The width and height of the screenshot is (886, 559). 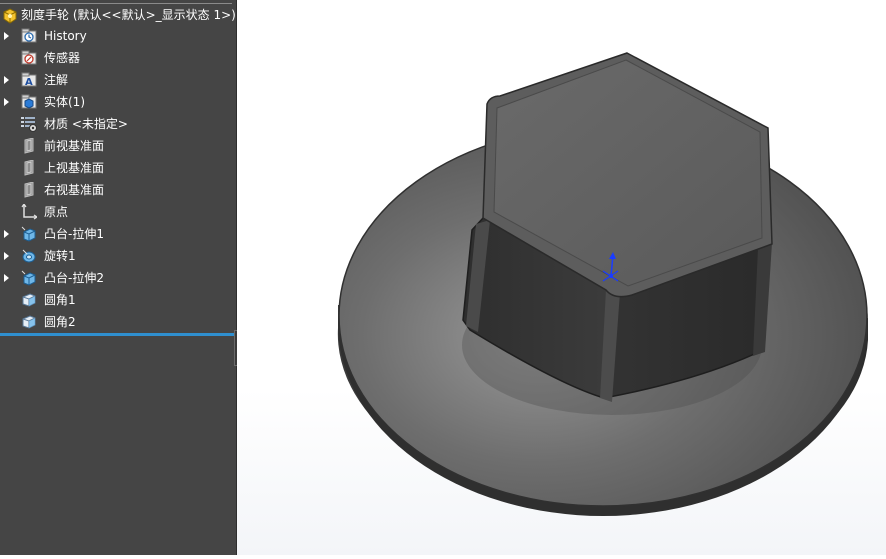 I want to click on tree-item-label: 注解, so click(x=56, y=80).